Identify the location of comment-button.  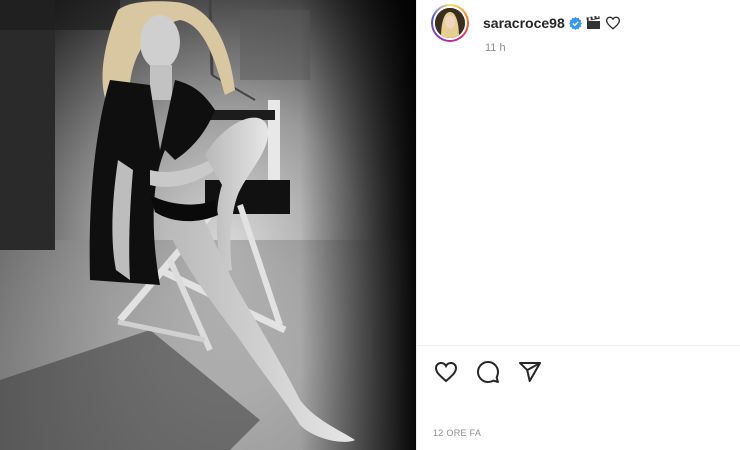
(488, 372).